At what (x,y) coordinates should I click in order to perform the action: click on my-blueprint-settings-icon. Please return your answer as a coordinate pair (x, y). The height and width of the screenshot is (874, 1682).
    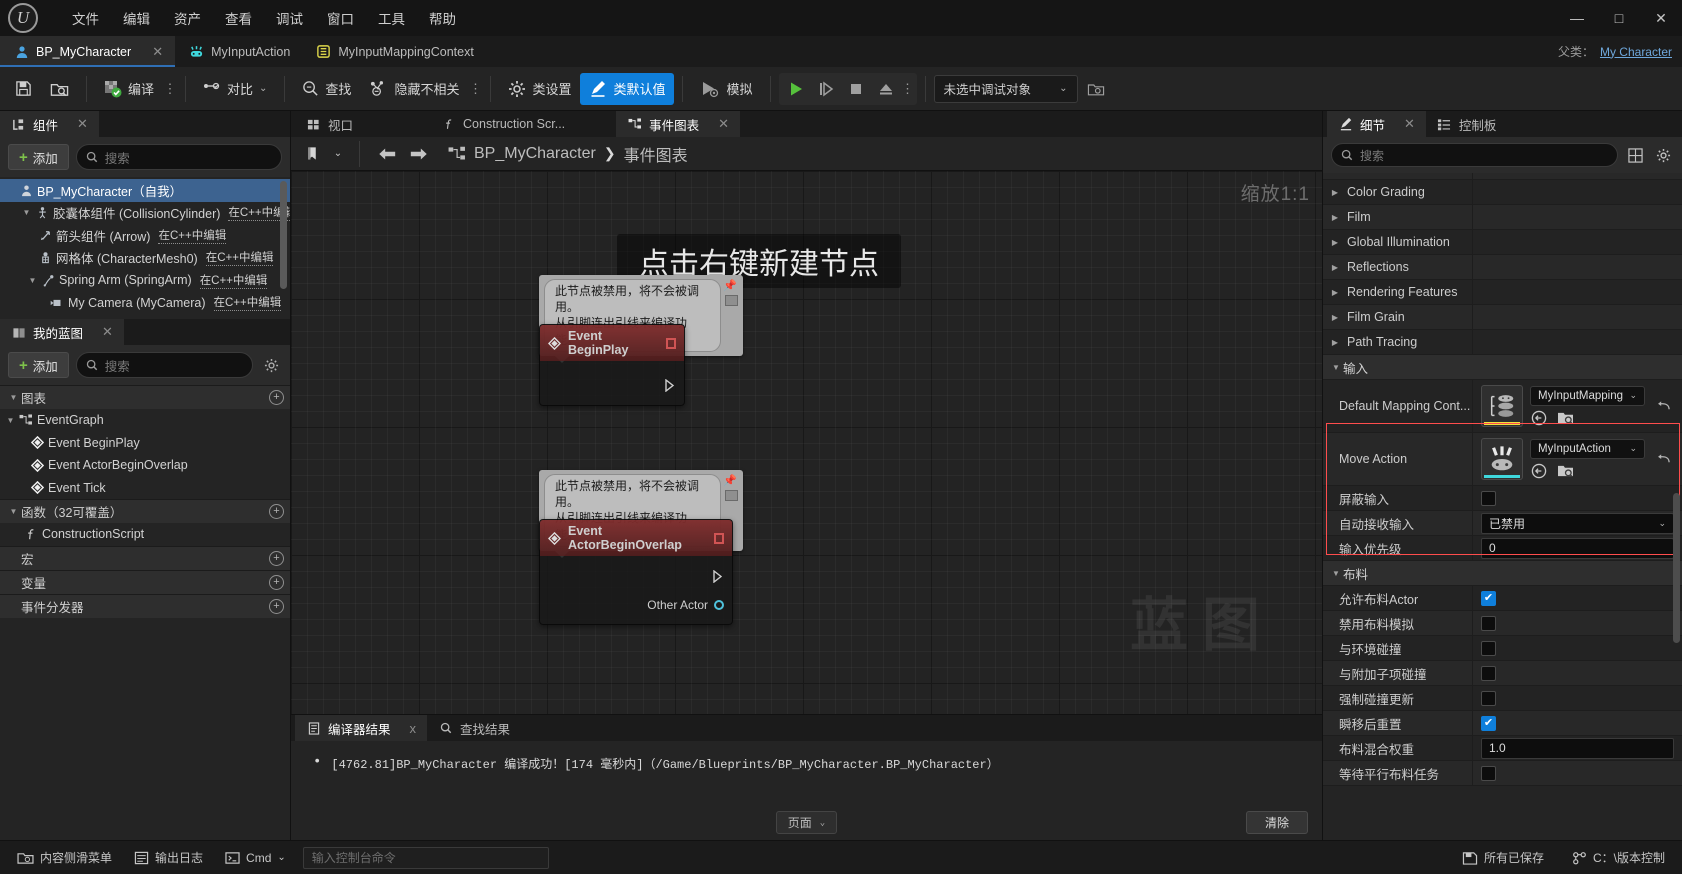
    Looking at the image, I should click on (271, 365).